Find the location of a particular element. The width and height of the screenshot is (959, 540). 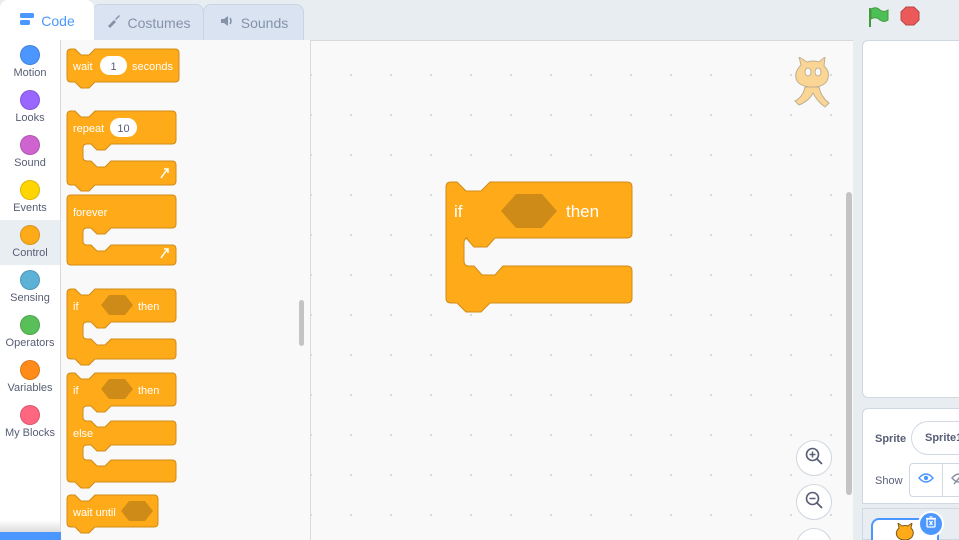

category-label: Sound is located at coordinates (30, 163).